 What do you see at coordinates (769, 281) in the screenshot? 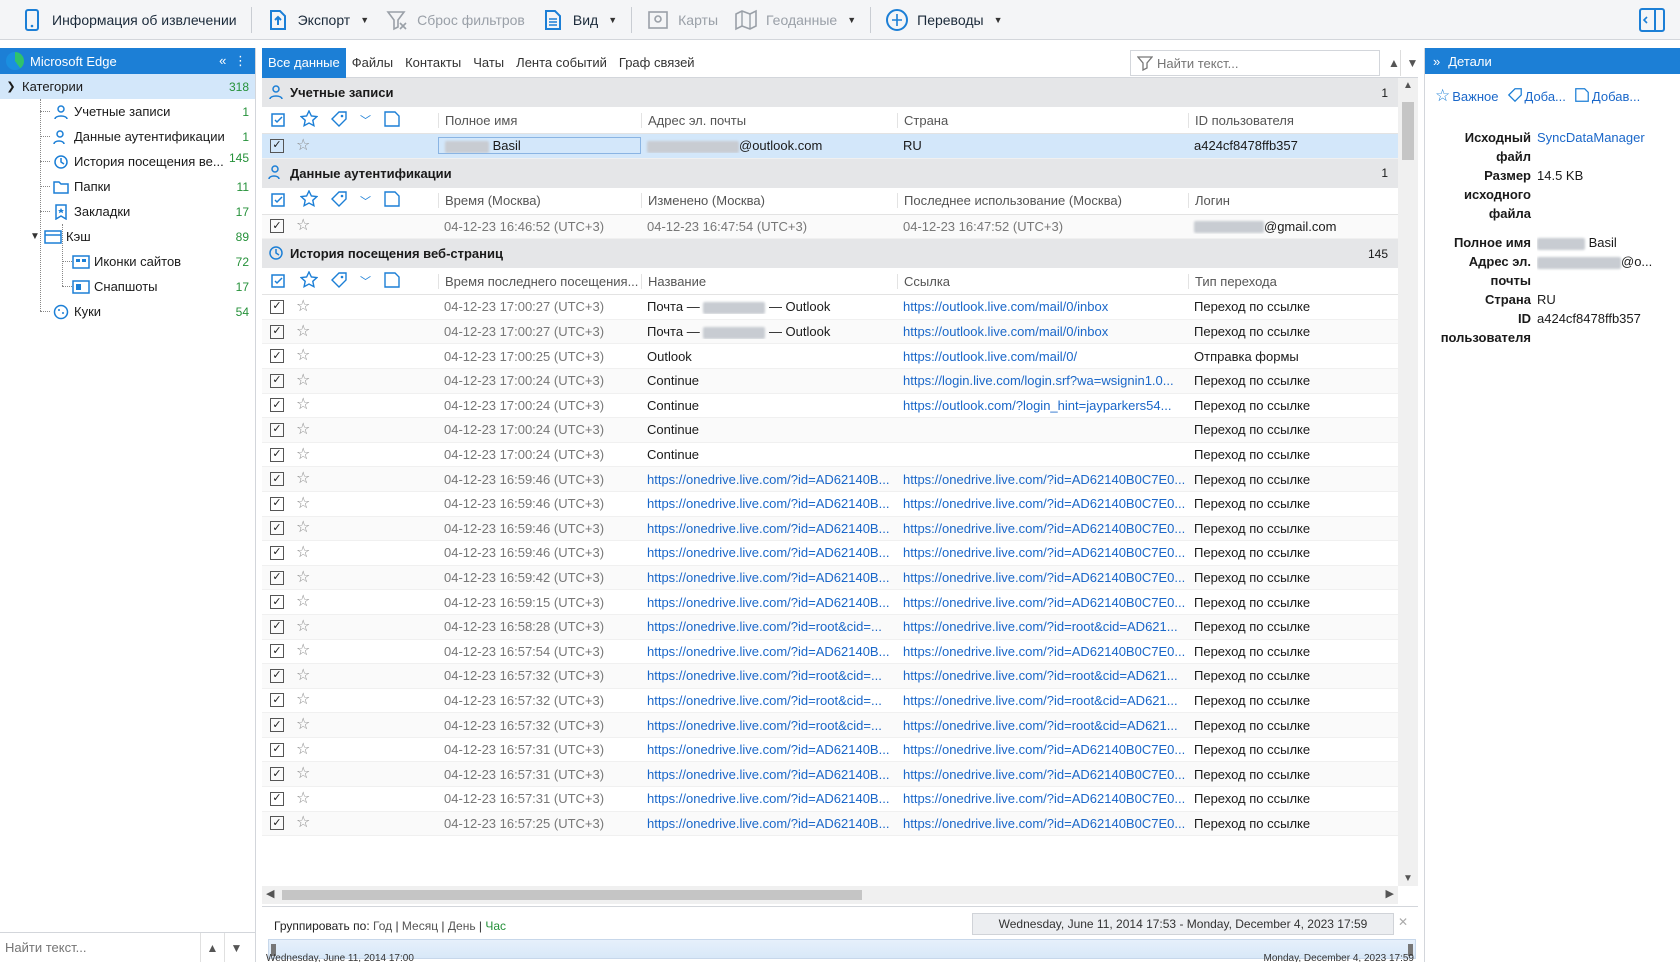
I see `column-title: Название` at bounding box center [769, 281].